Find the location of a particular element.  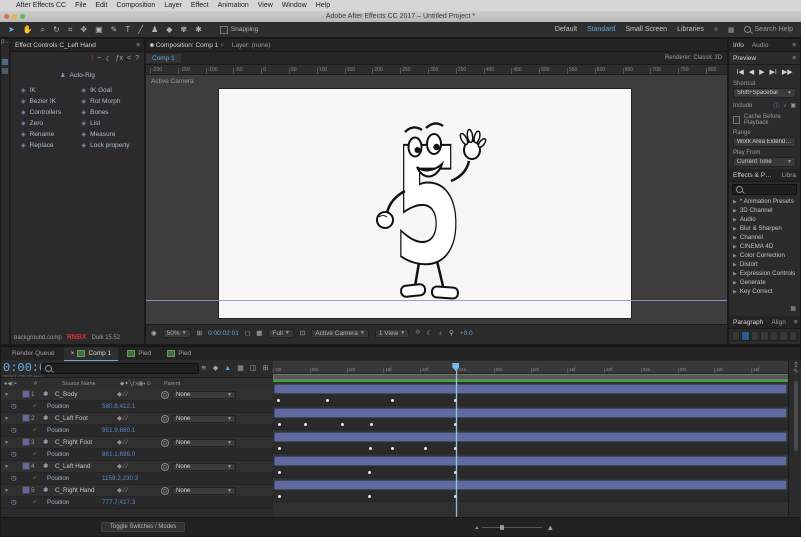

duik-button-bones: ◈ Bones is located at coordinates (112, 112).